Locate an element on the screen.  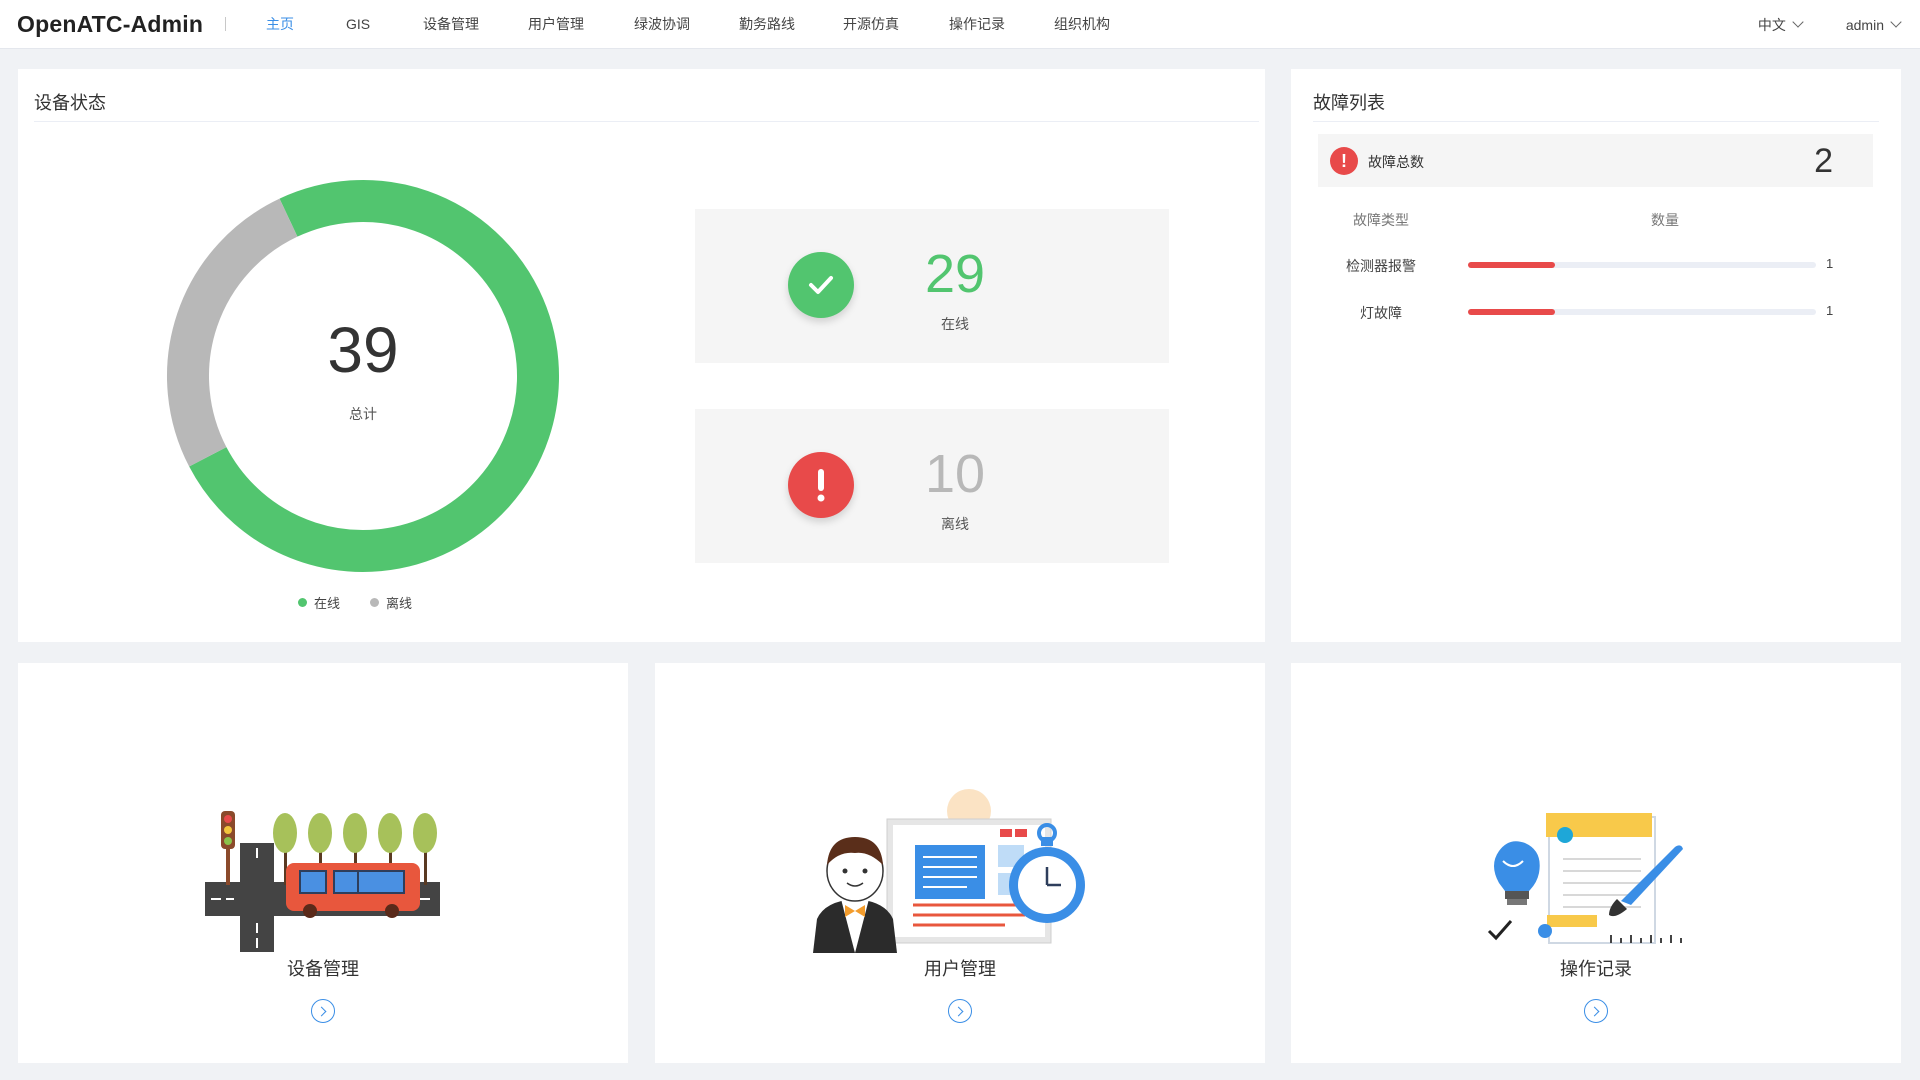
device-management-enter-button is located at coordinates (323, 1011).